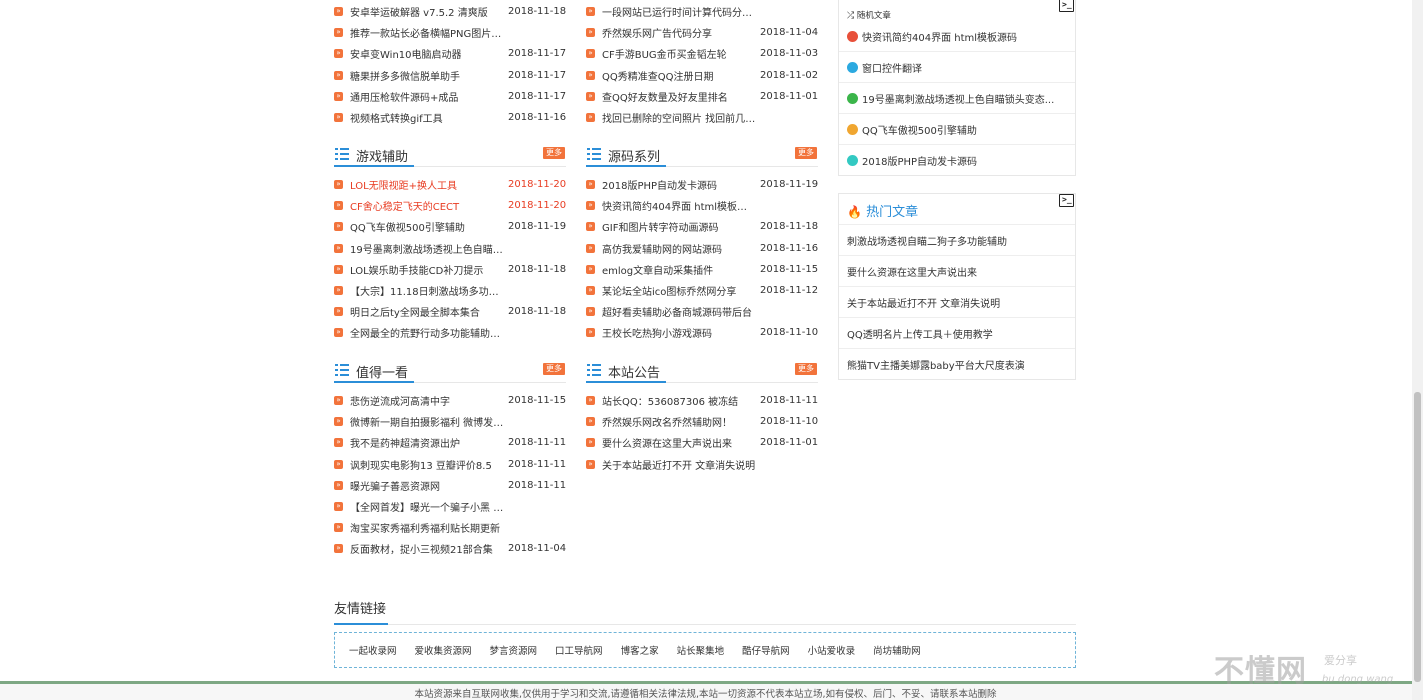 The width and height of the screenshot is (1423, 700). I want to click on article-title: 【大宗】11.18日刺激战场多功能版, so click(427, 290).